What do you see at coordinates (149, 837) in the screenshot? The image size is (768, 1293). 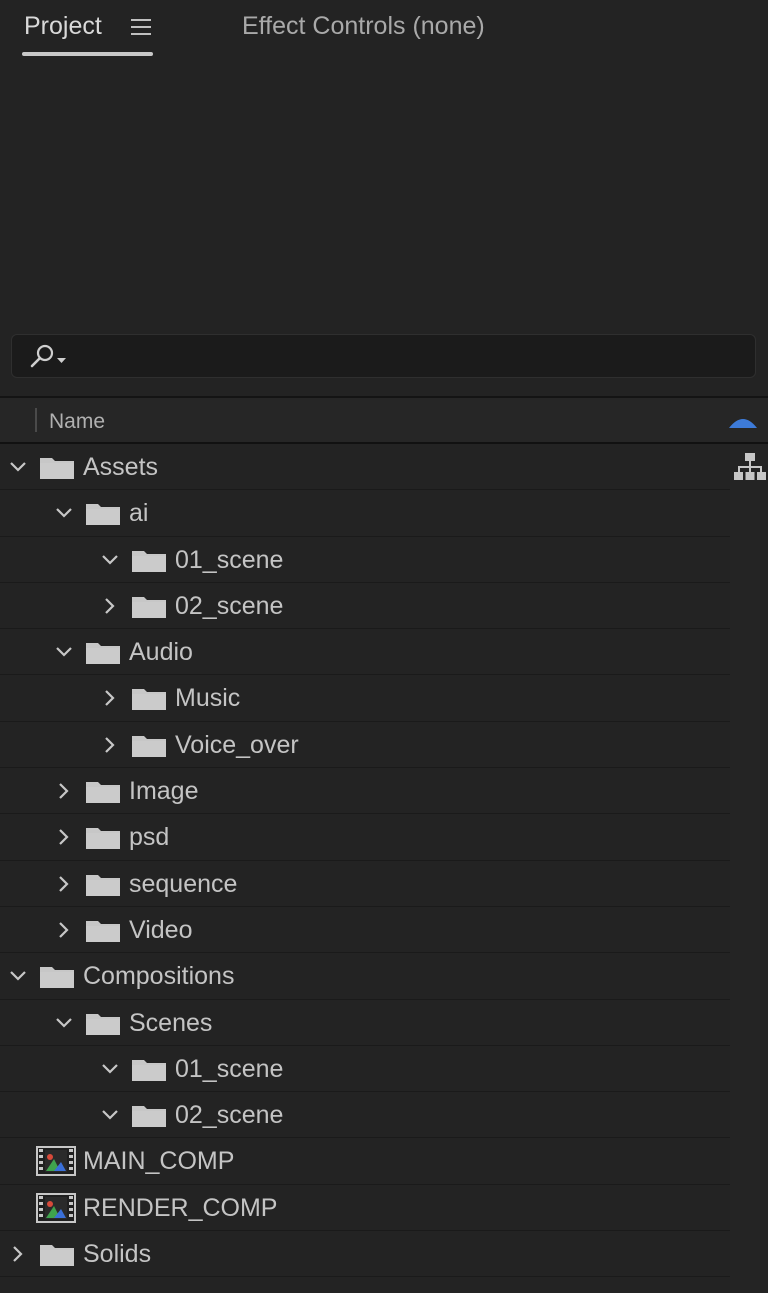 I see `tree-item-label: psd` at bounding box center [149, 837].